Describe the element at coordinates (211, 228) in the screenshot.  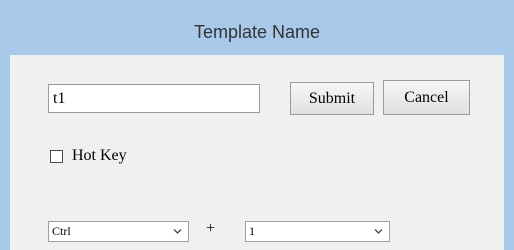
I see `plus-label: +` at that location.